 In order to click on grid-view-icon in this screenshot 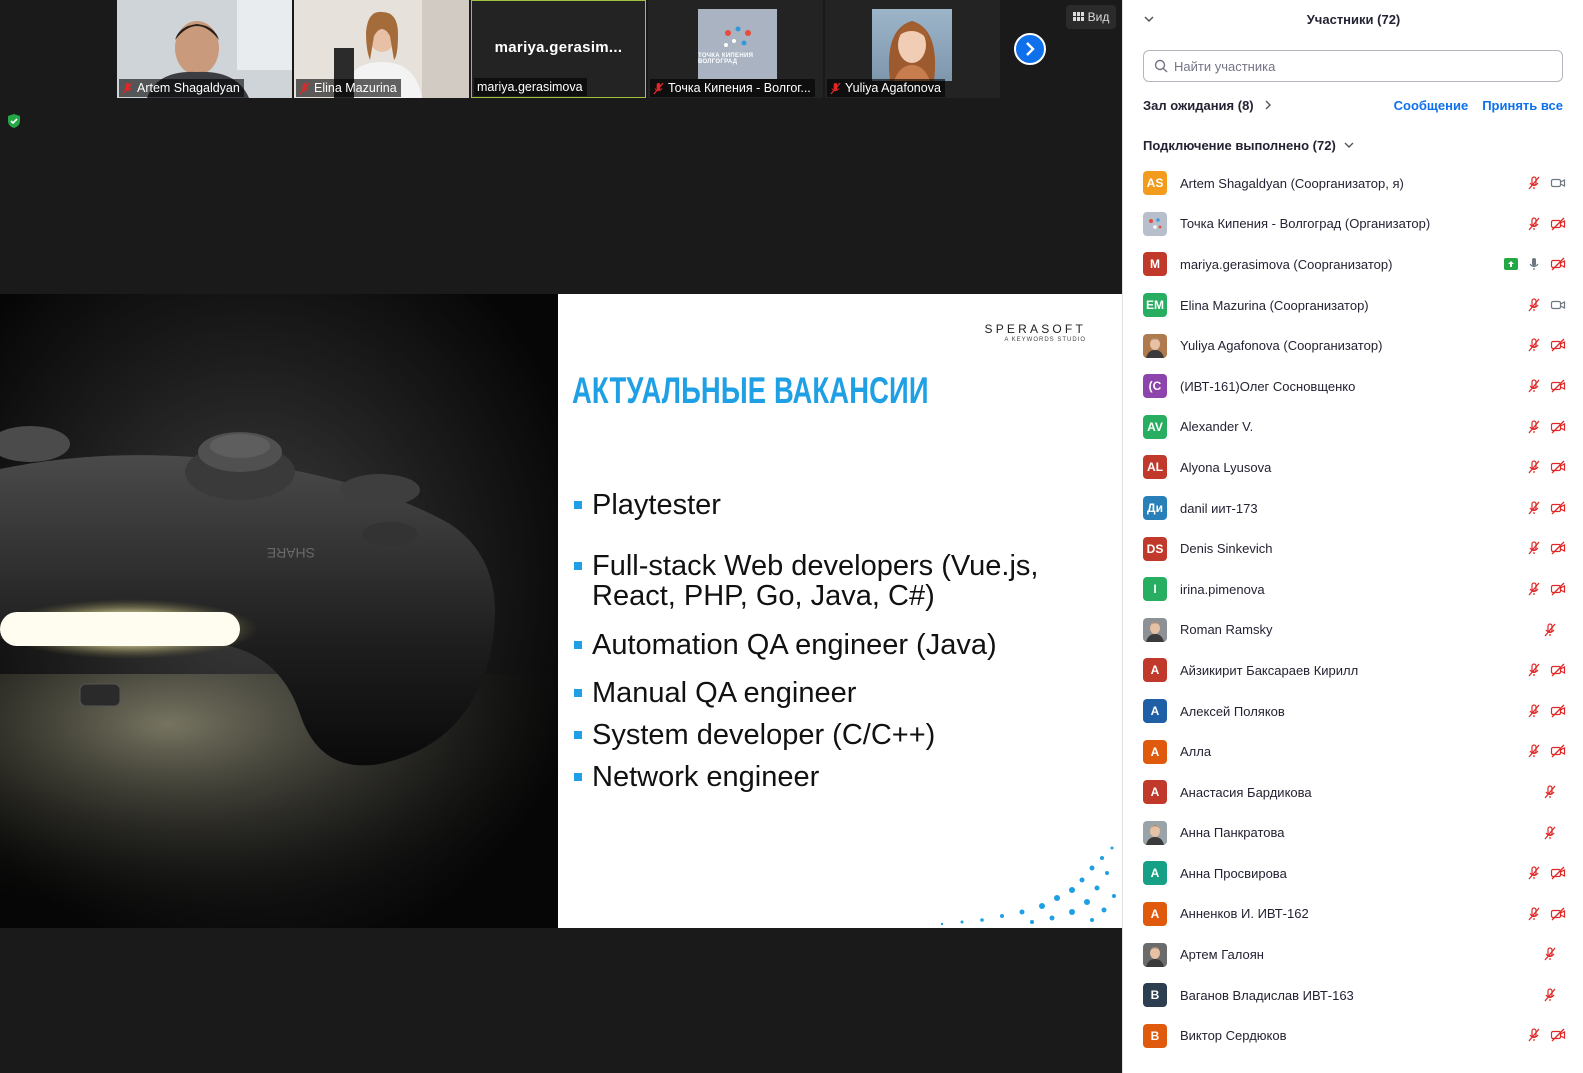, I will do `click(1078, 16)`.